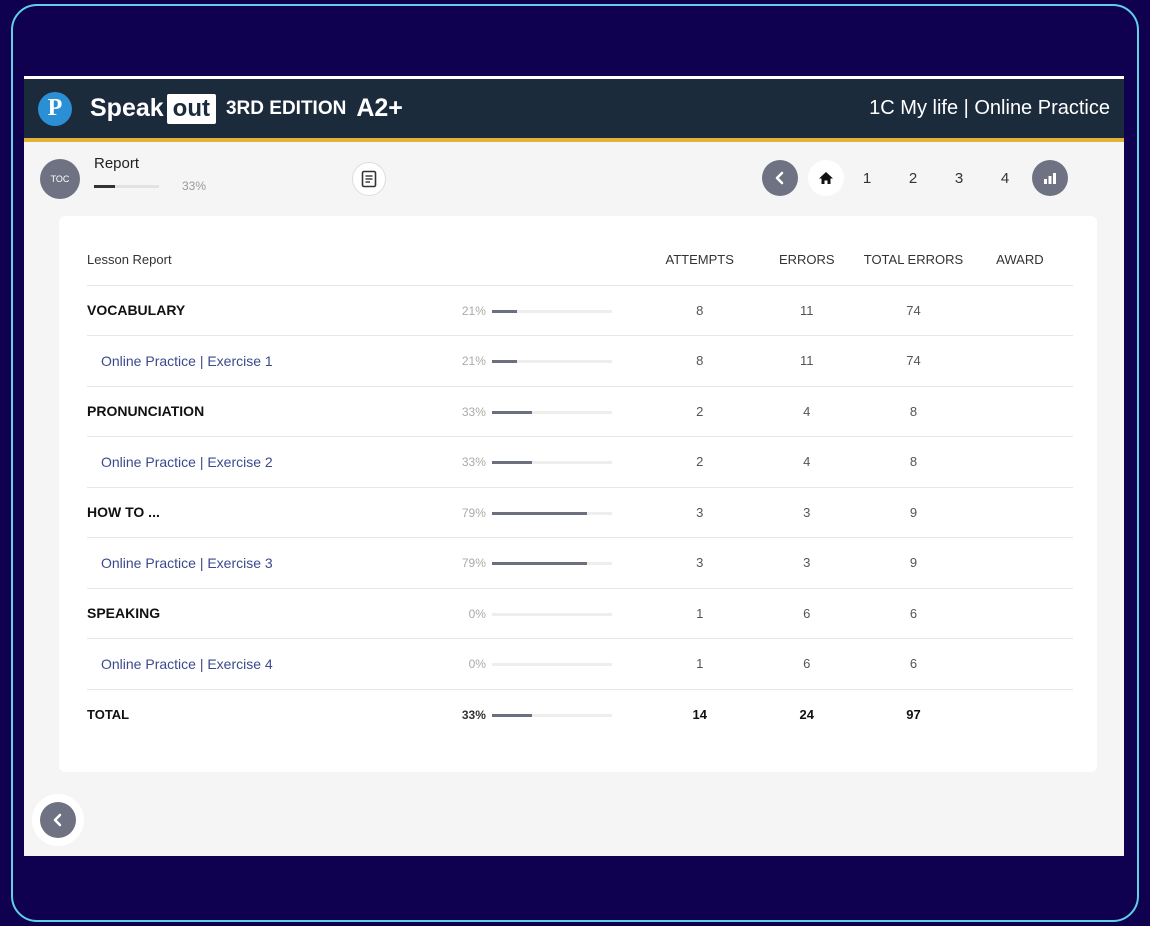  I want to click on table-row: PRONUNCIATION 33% 2 4 8, so click(580, 411).